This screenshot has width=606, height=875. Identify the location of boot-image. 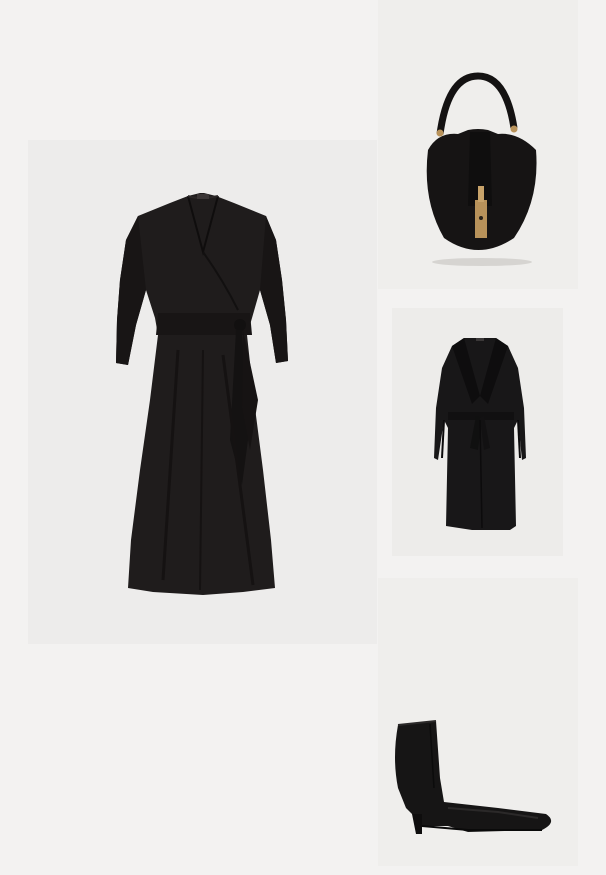
(473, 777).